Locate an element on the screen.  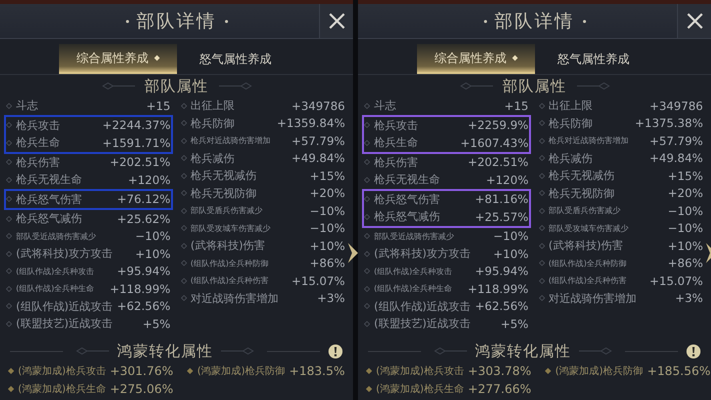
section-title: 鸿蒙转化属性 is located at coordinates (165, 351).